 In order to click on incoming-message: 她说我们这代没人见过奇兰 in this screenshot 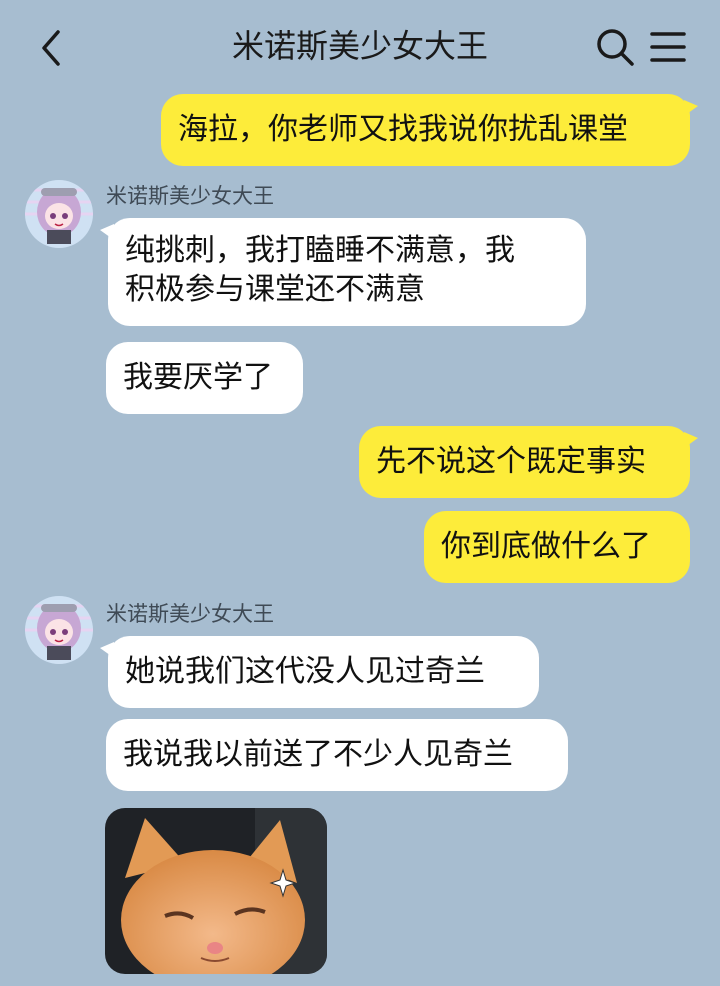, I will do `click(319, 672)`.